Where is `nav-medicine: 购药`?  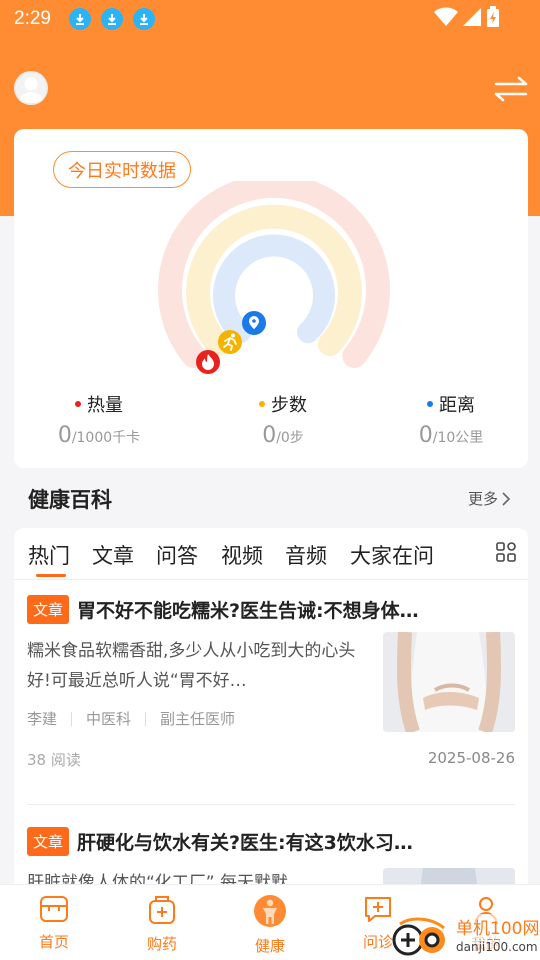 nav-medicine: 购药 is located at coordinates (162, 924).